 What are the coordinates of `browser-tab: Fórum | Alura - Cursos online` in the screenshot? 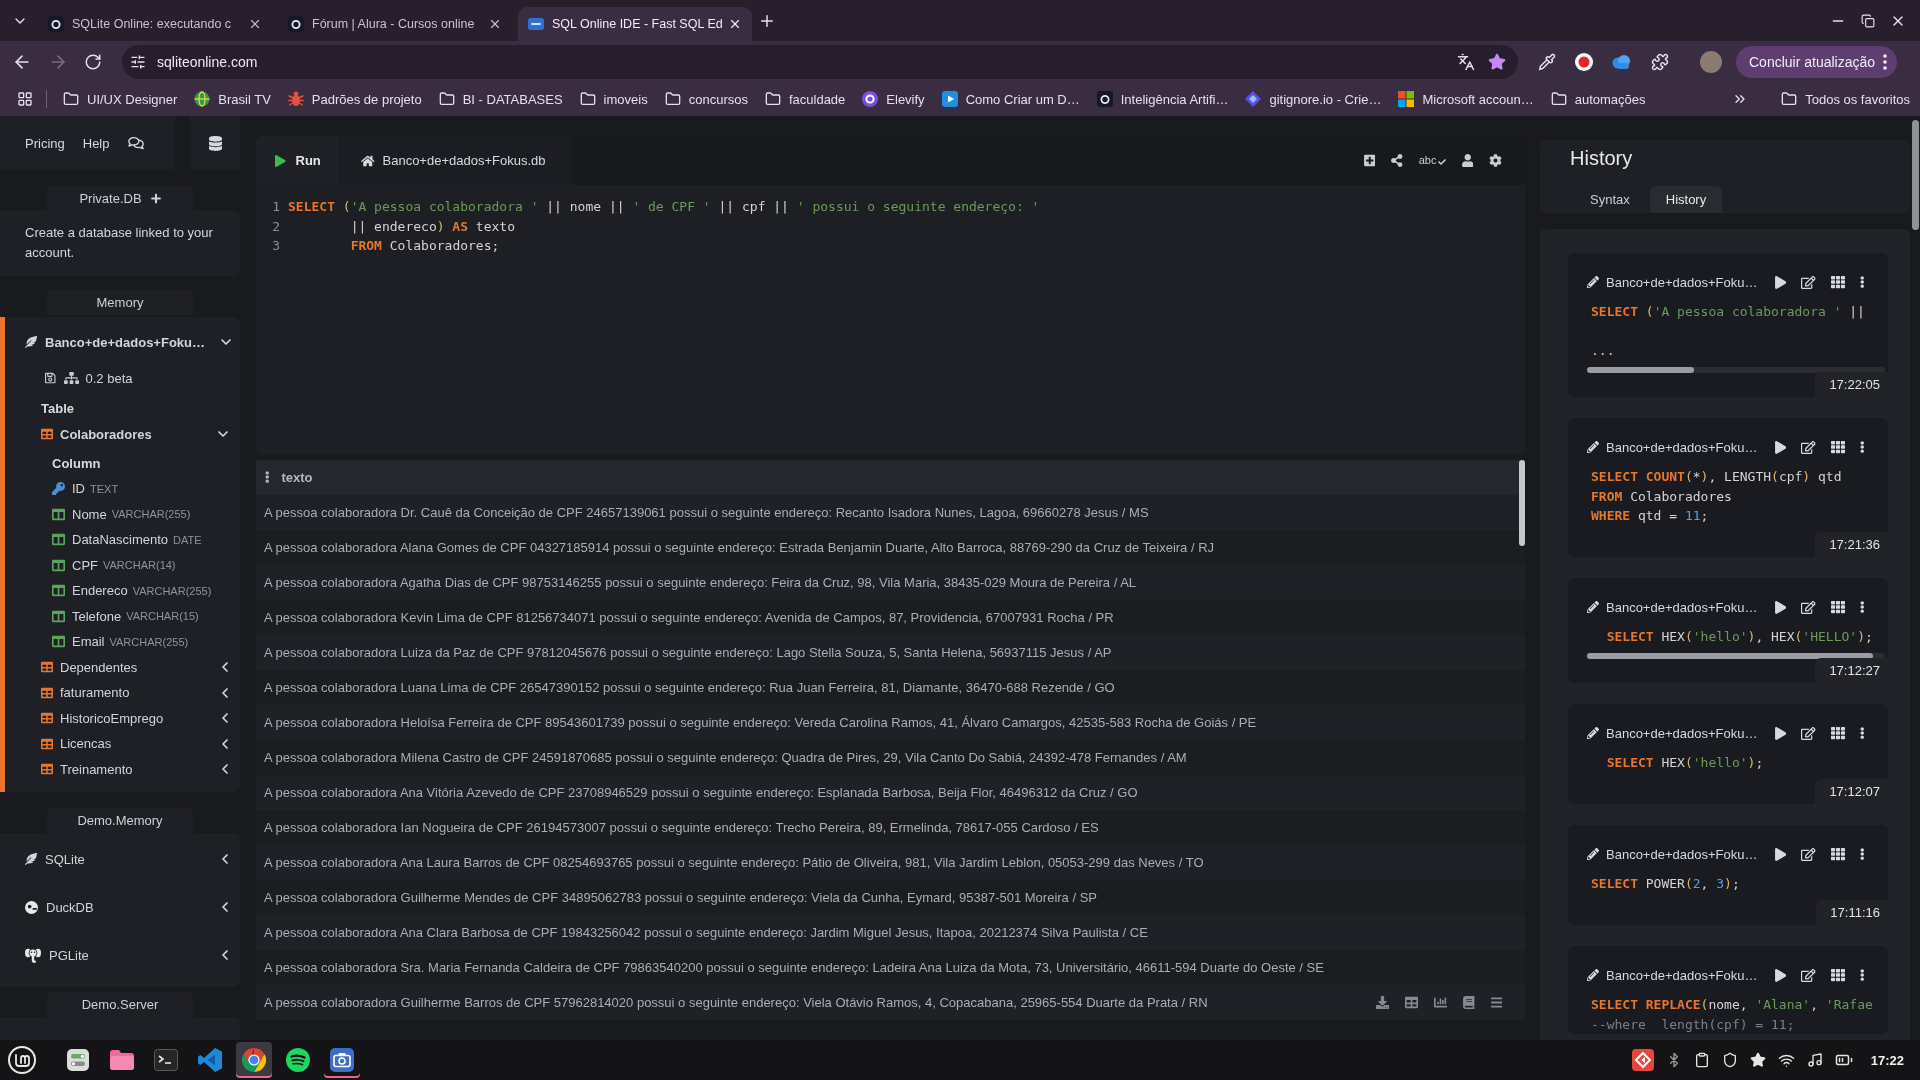 It's located at (395, 24).